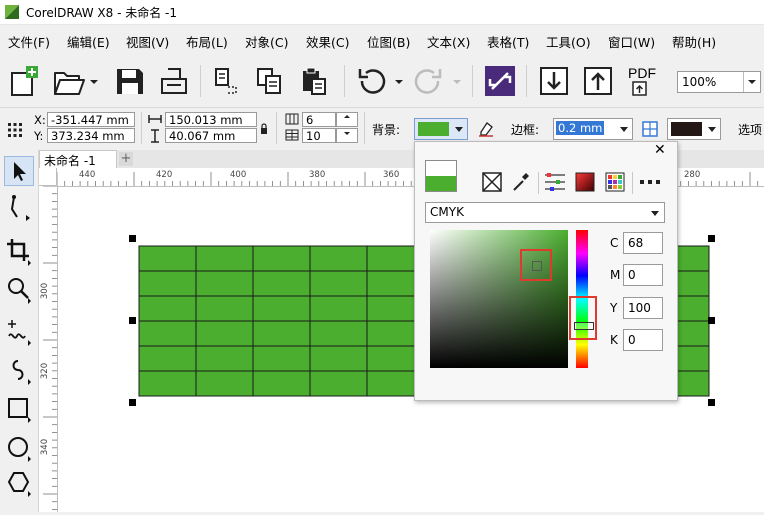 This screenshot has width=764, height=515. I want to click on ruler-label: 420, so click(164, 175).